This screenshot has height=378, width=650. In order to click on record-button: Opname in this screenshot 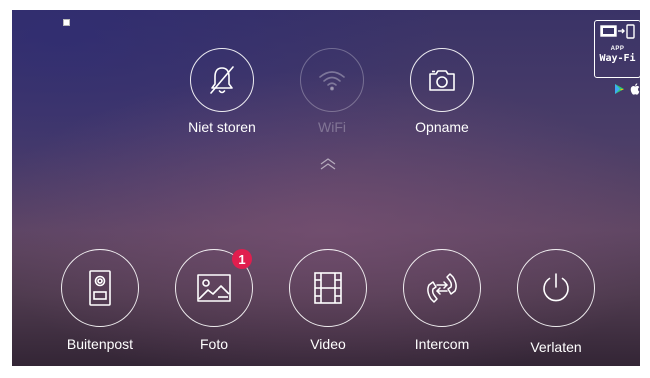, I will do `click(442, 91)`.